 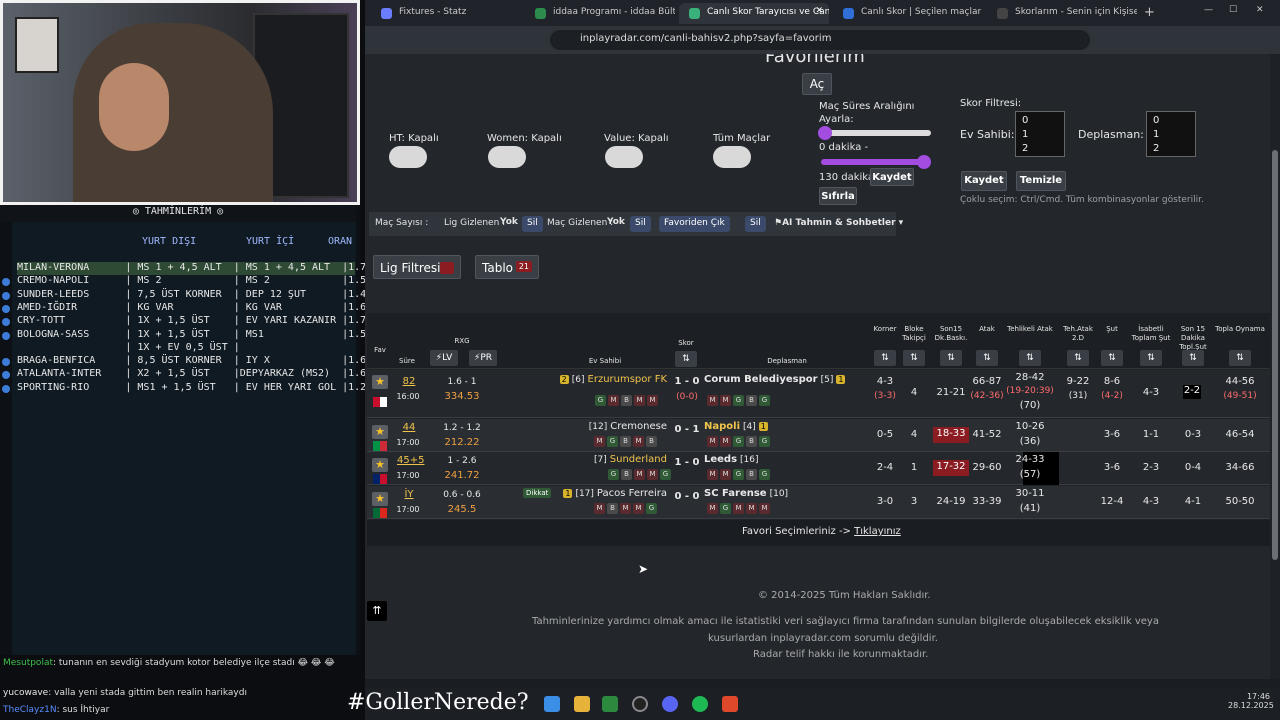 What do you see at coordinates (924, 162) in the screenshot?
I see `max-slider-knob` at bounding box center [924, 162].